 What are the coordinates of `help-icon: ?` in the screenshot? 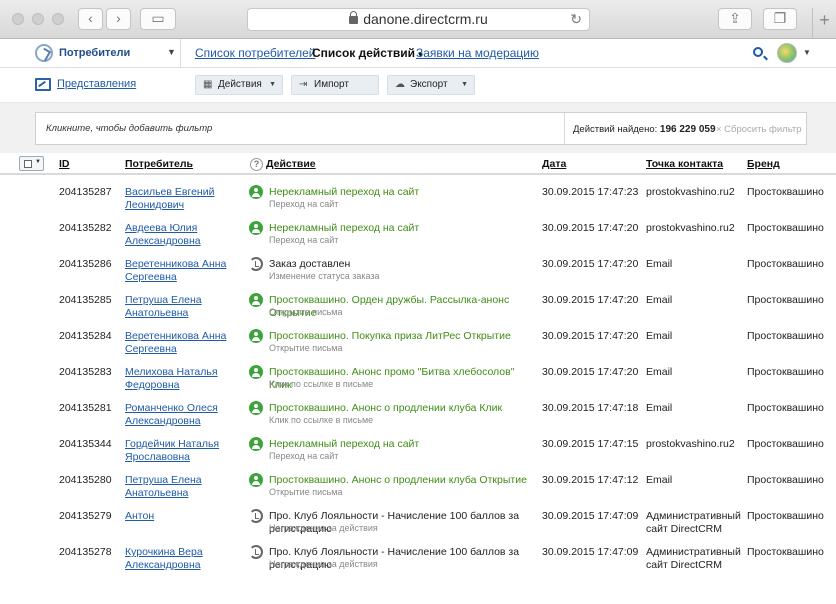 It's located at (256, 164).